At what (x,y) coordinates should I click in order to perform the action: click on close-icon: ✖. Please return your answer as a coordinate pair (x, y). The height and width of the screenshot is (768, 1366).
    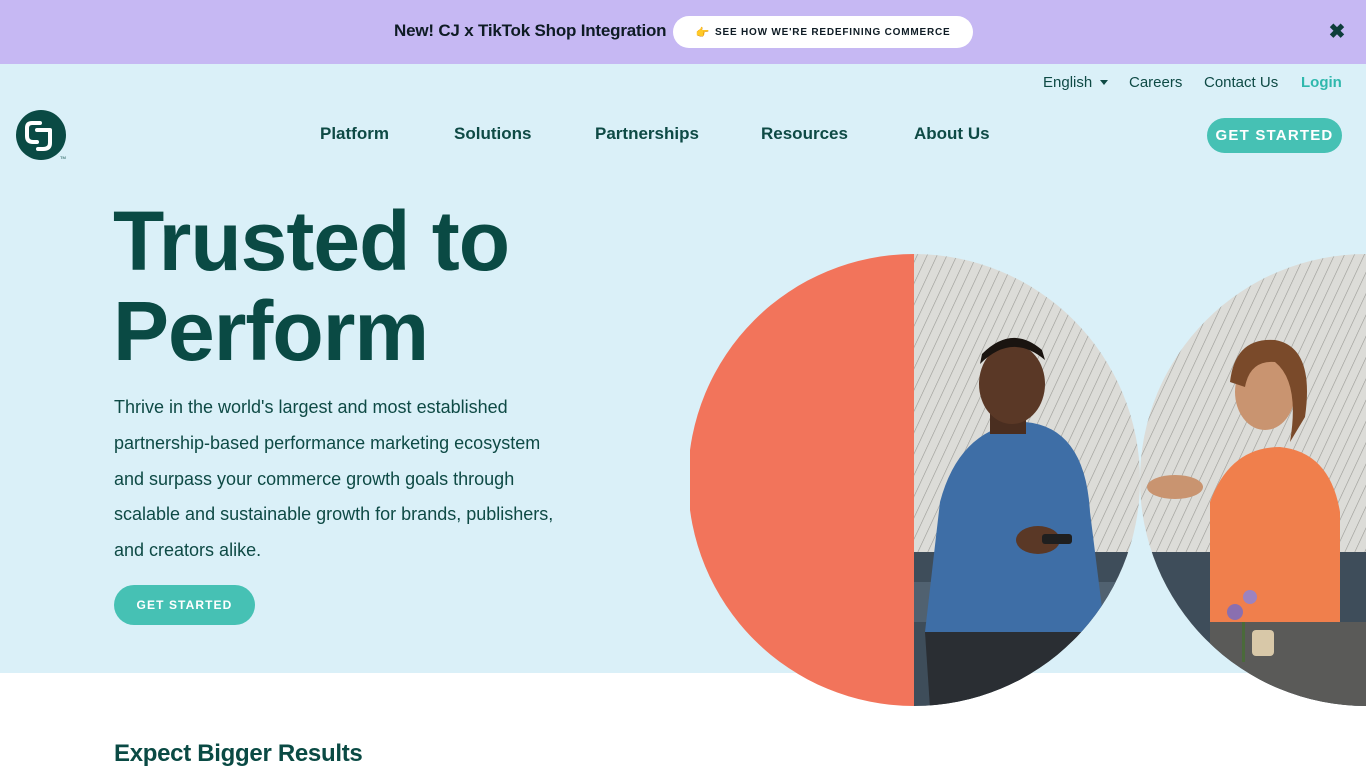
    Looking at the image, I should click on (1337, 32).